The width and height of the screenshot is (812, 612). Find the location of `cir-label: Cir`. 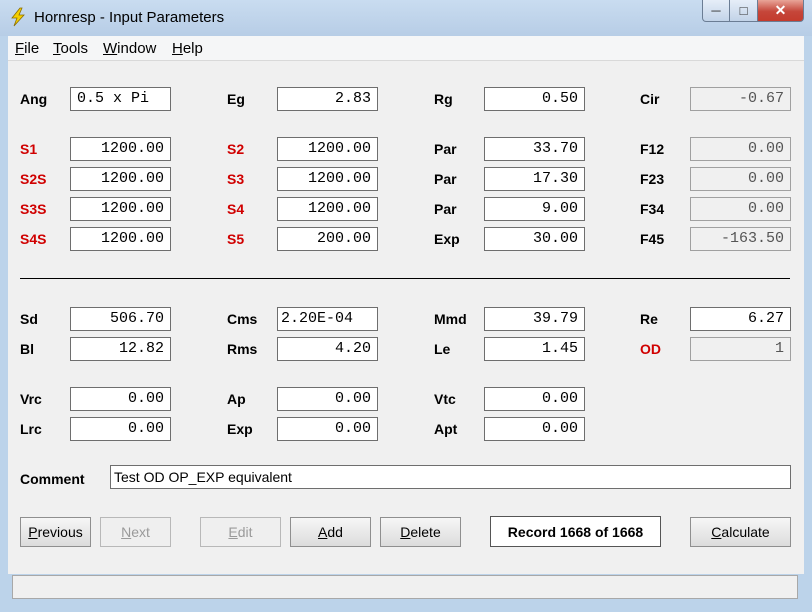

cir-label: Cir is located at coordinates (650, 99).